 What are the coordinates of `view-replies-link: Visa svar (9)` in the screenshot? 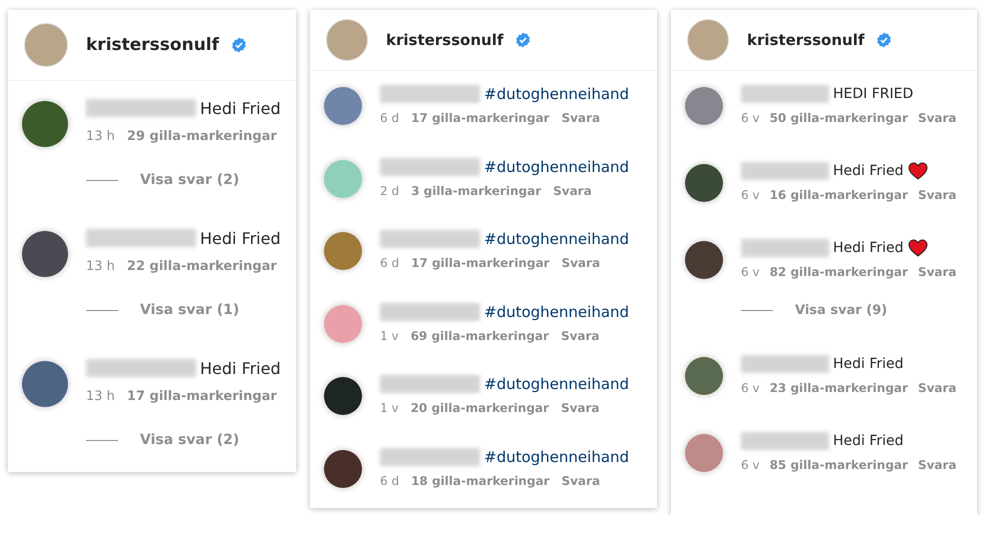 It's located at (841, 310).